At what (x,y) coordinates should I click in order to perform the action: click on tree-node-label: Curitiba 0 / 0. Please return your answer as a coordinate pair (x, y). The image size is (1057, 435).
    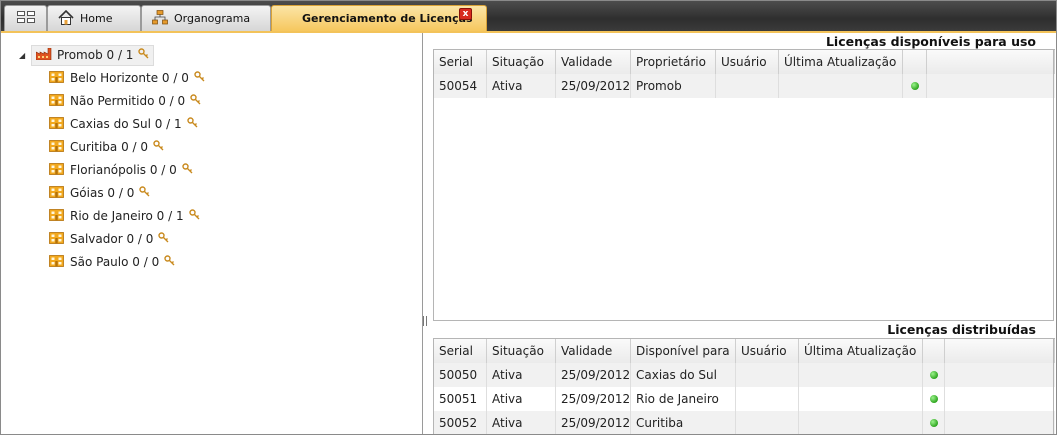
    Looking at the image, I should click on (109, 147).